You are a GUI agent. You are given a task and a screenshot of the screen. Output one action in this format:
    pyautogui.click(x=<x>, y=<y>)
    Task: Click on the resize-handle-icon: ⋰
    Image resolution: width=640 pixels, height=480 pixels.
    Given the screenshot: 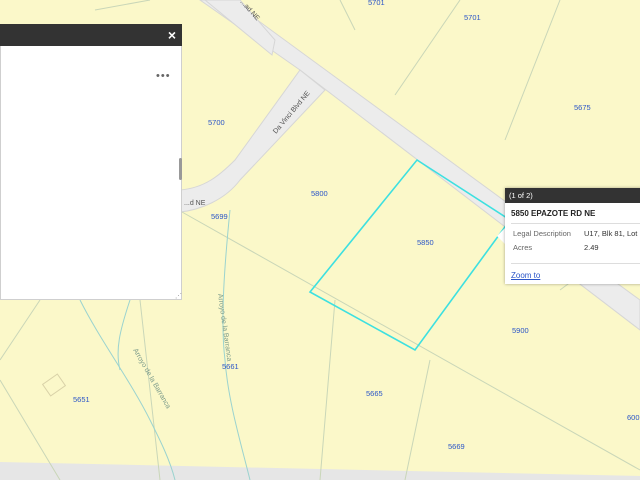 What is the action you would take?
    pyautogui.click(x=178, y=296)
    